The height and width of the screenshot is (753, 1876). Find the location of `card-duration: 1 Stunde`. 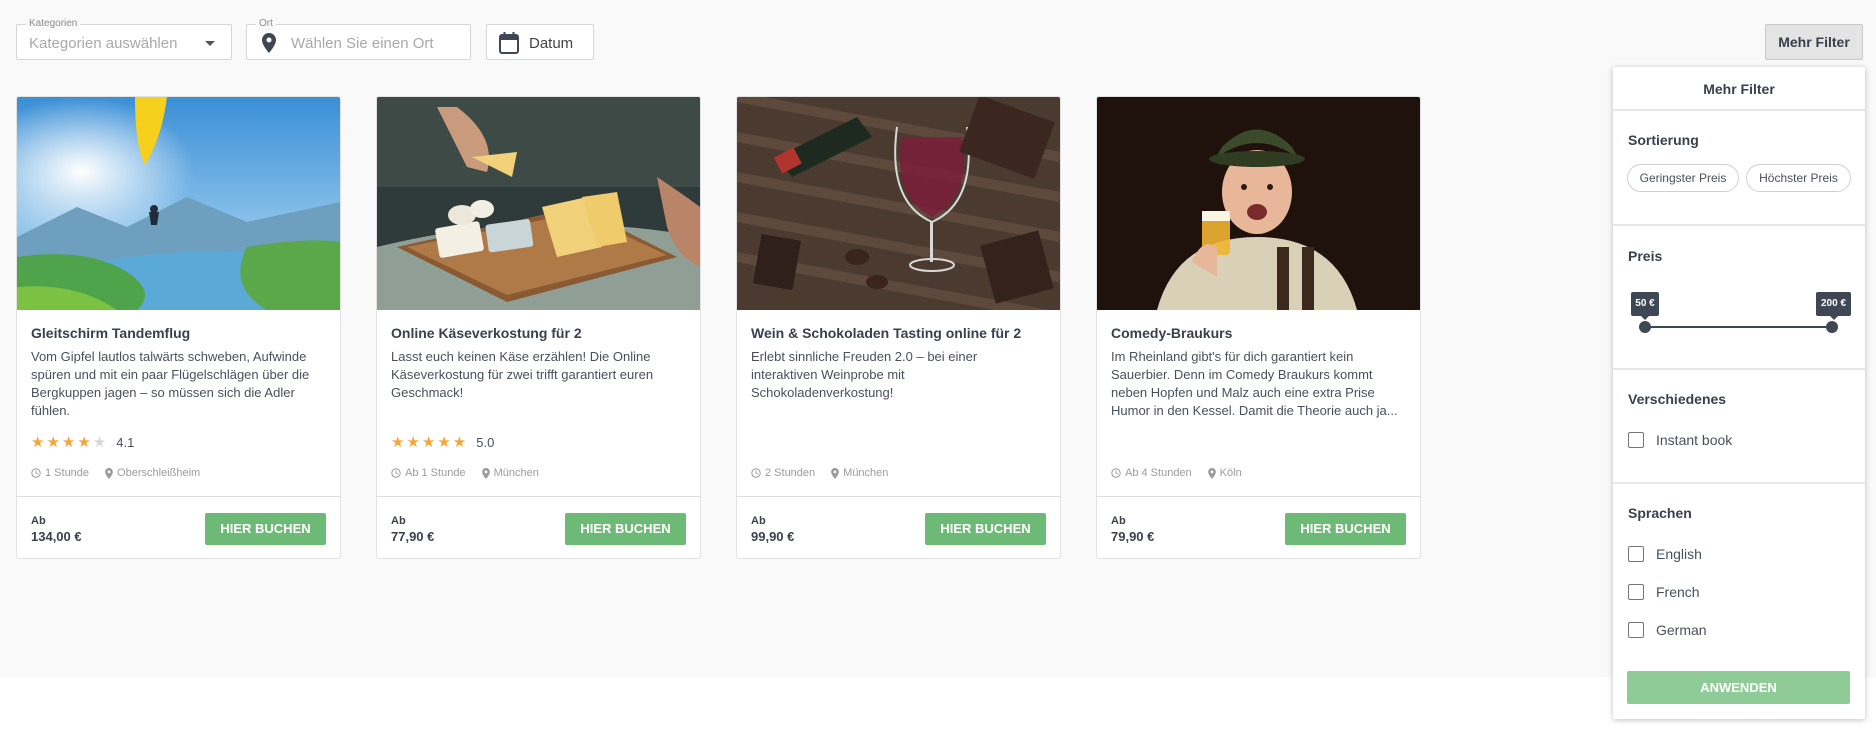

card-duration: 1 Stunde is located at coordinates (67, 473).